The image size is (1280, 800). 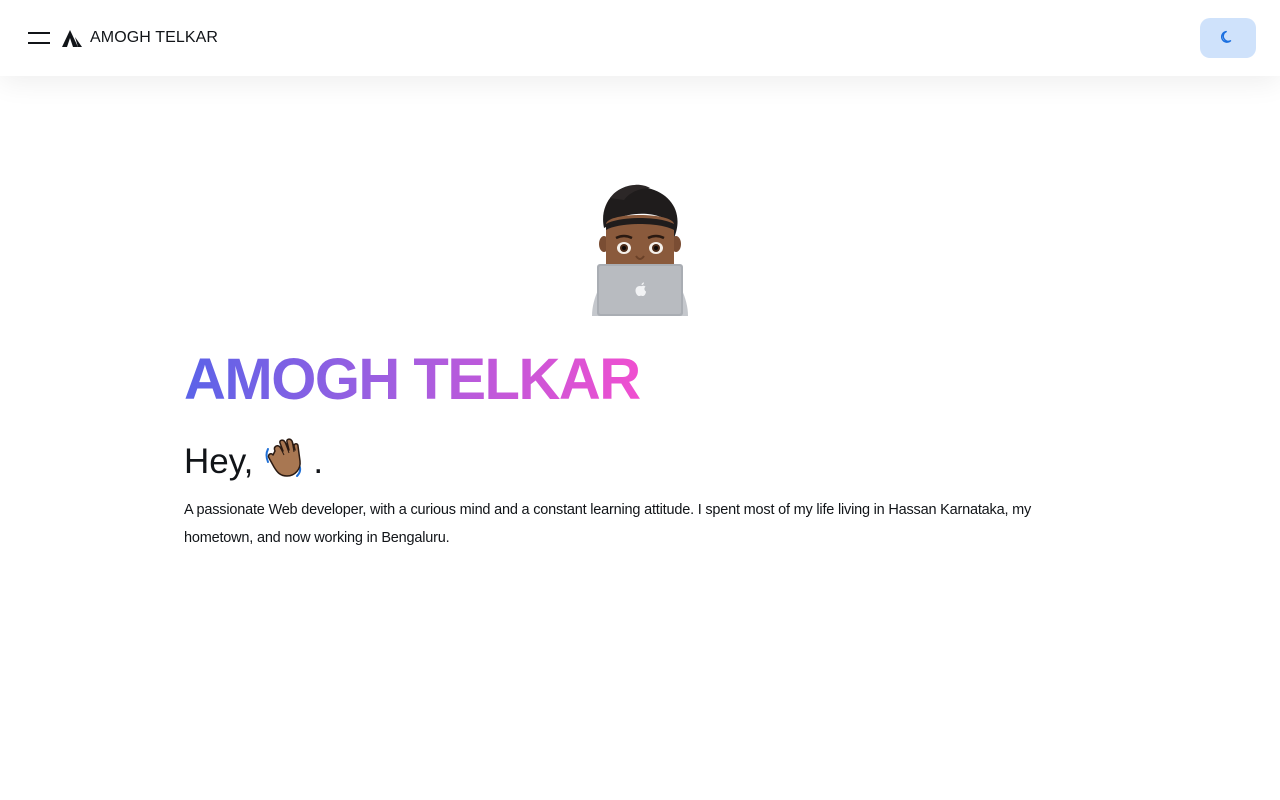 I want to click on navbar: AMOGH TELKAR, so click(x=640, y=38).